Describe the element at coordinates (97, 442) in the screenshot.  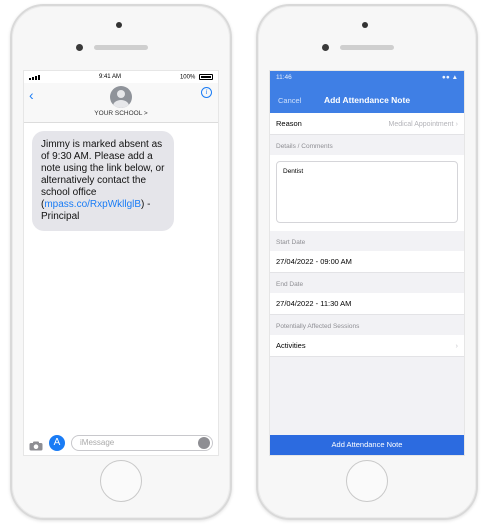
I see `message-input-placeholder: iMessage` at that location.